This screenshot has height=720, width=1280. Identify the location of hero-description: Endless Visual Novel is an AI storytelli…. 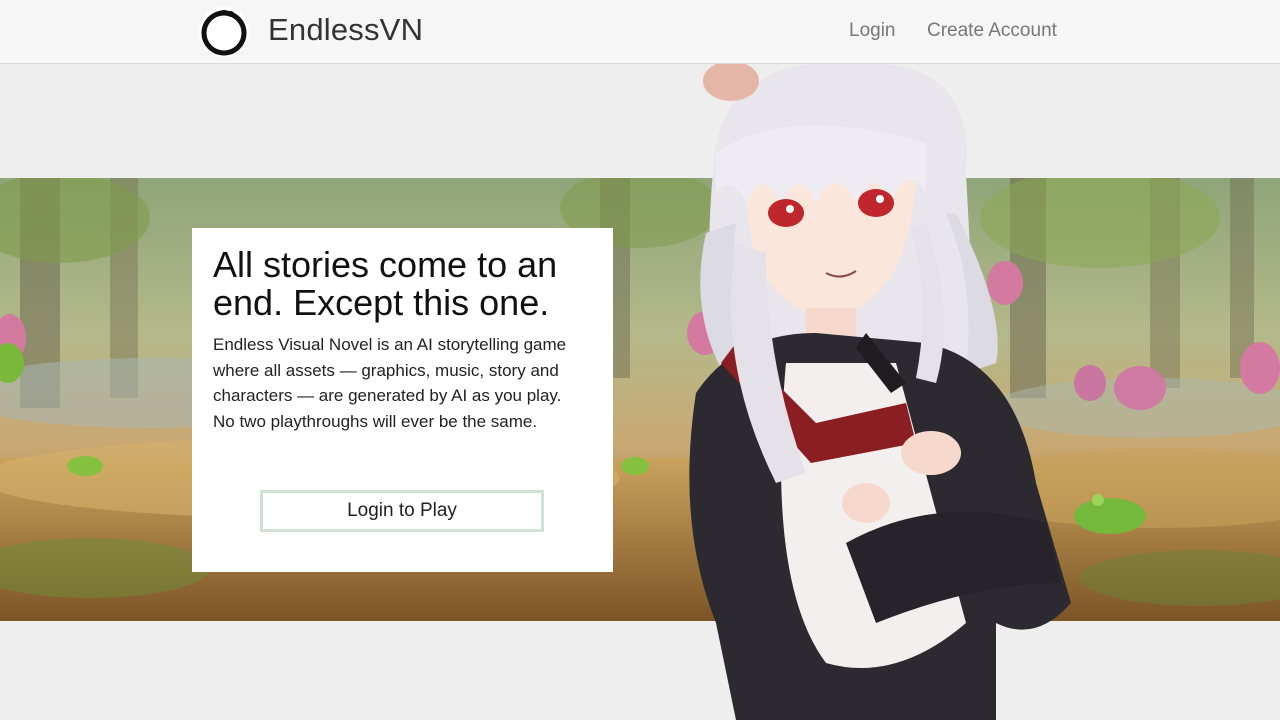
(390, 370).